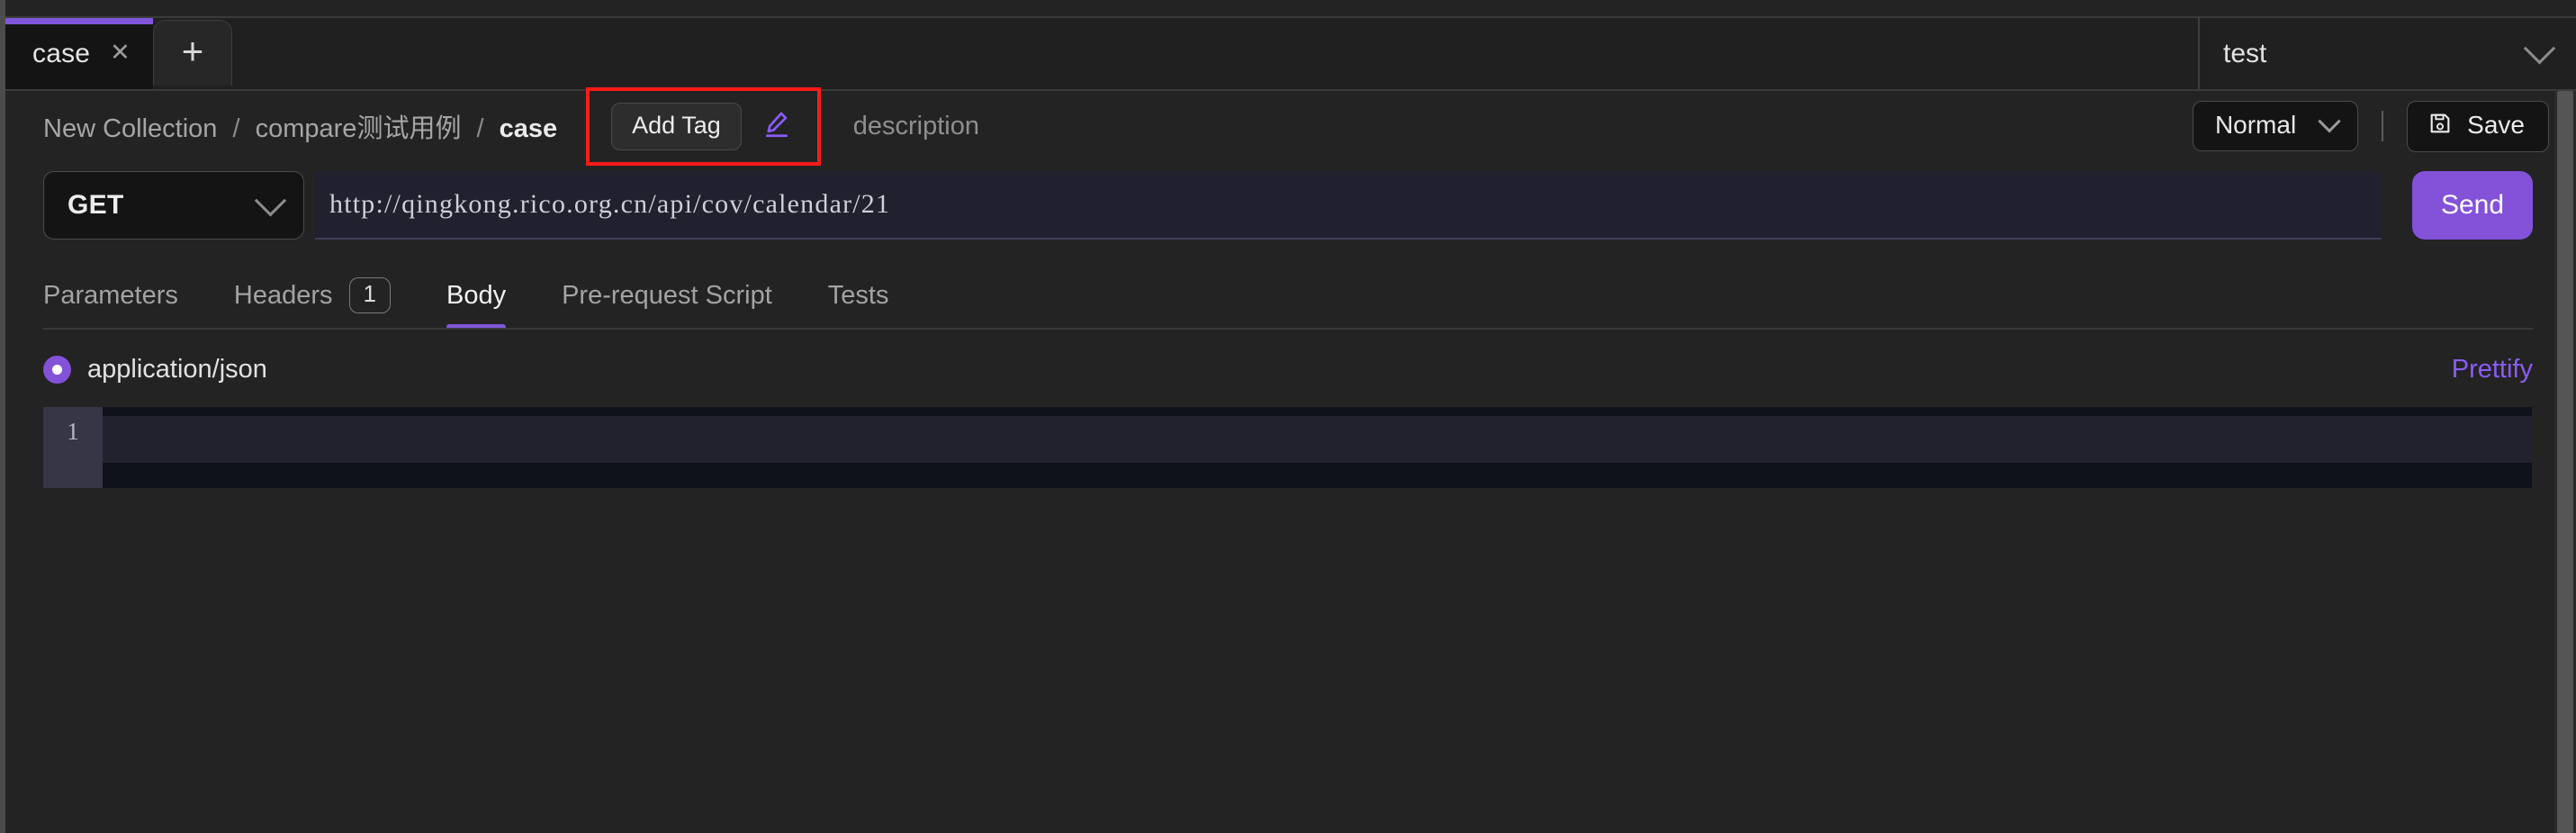 The width and height of the screenshot is (2576, 833). I want to click on tab-body: Body, so click(476, 296).